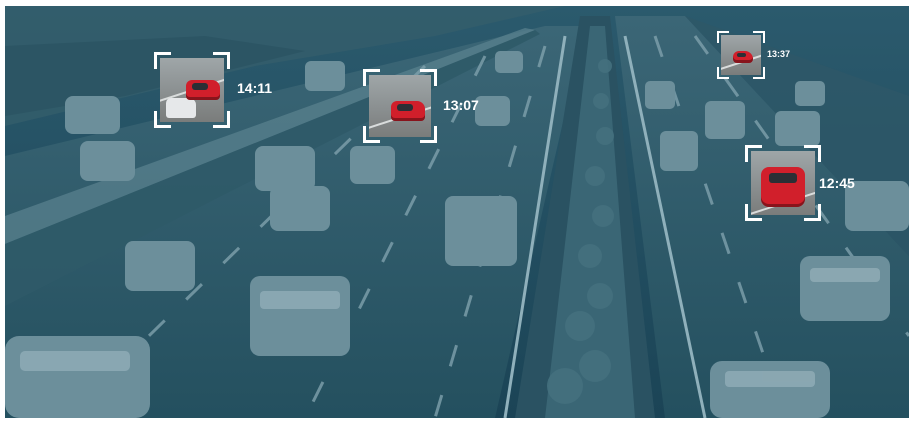 The height and width of the screenshot is (423, 914). I want to click on timestamp-label: 12:45, so click(837, 183).